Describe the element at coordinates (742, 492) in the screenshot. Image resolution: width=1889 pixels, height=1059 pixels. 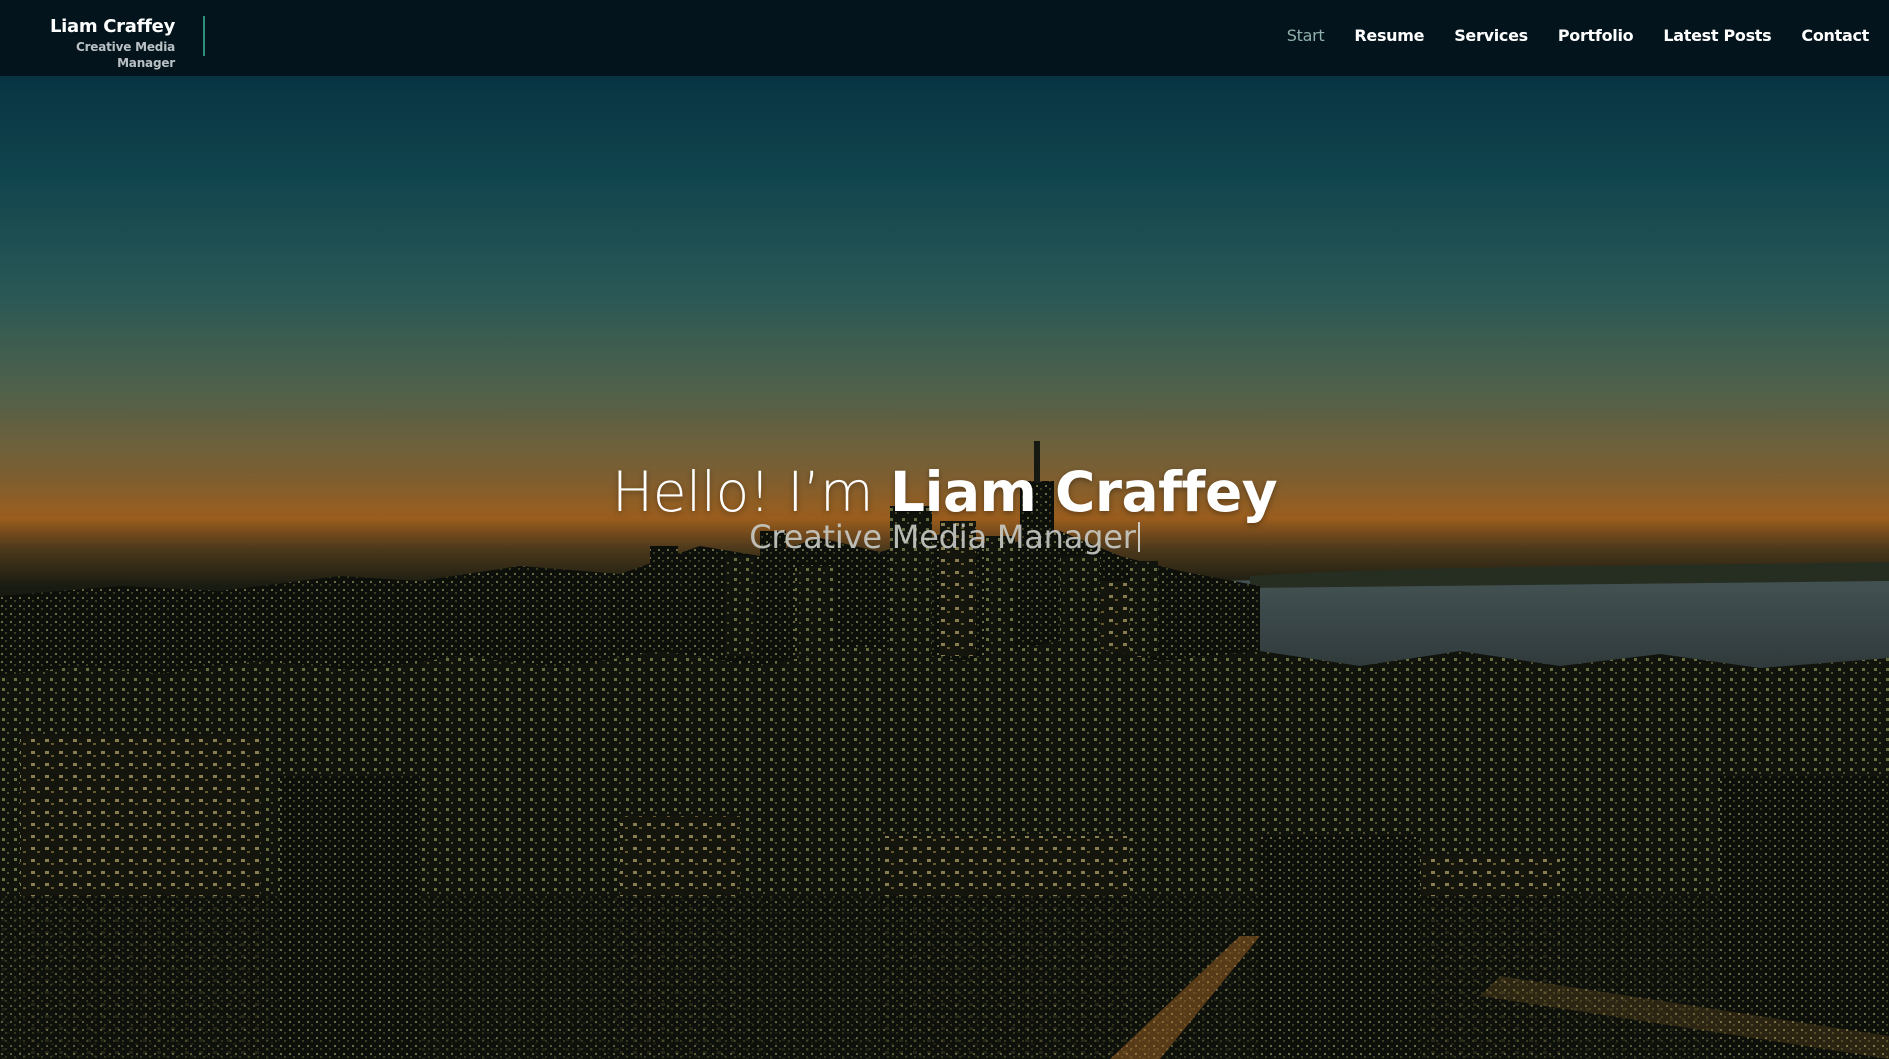
I see `hero-greeting: Hello! I’m` at that location.